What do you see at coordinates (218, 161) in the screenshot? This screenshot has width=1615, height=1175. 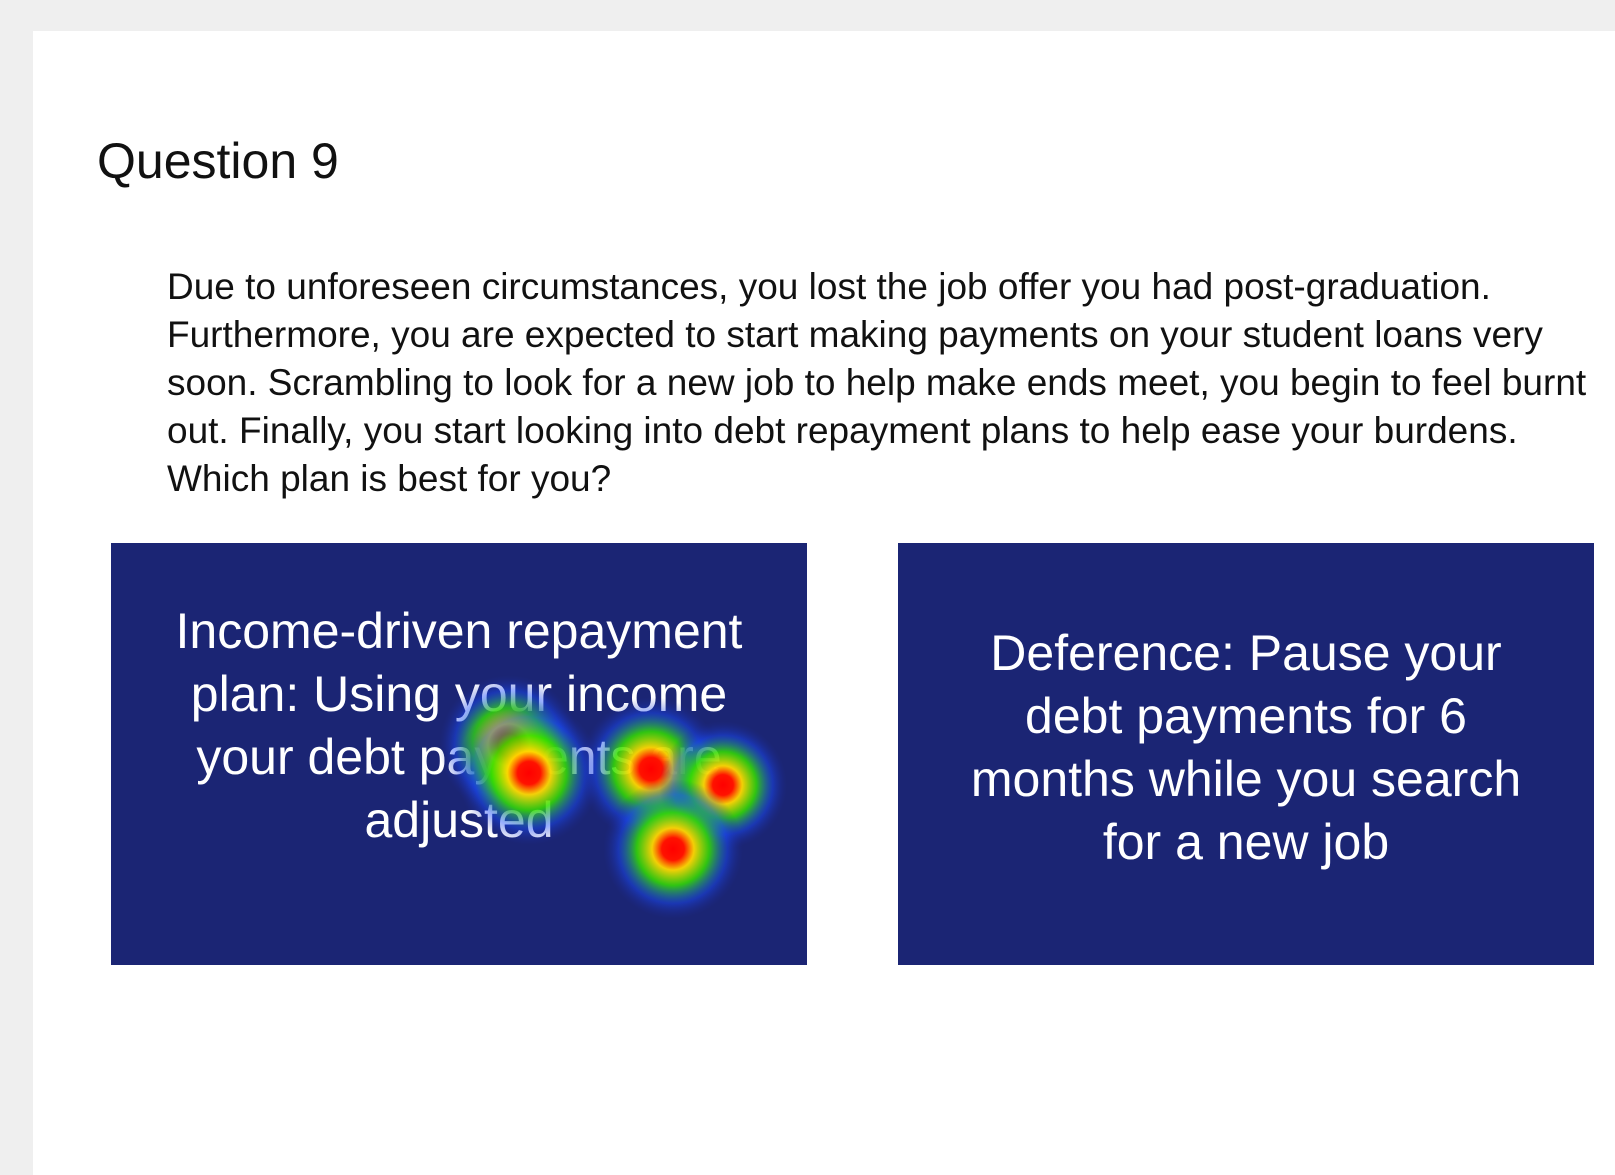 I see `question-title: Question 9` at bounding box center [218, 161].